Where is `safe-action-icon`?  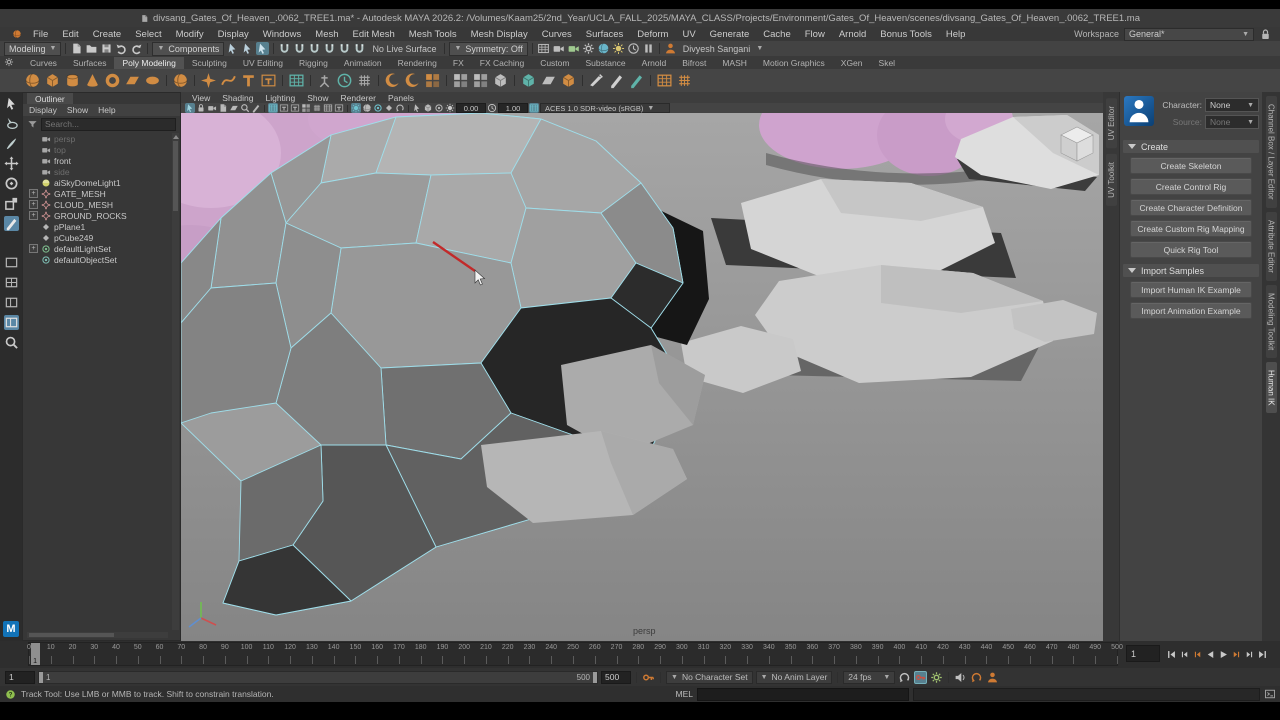 safe-action-icon is located at coordinates (328, 108).